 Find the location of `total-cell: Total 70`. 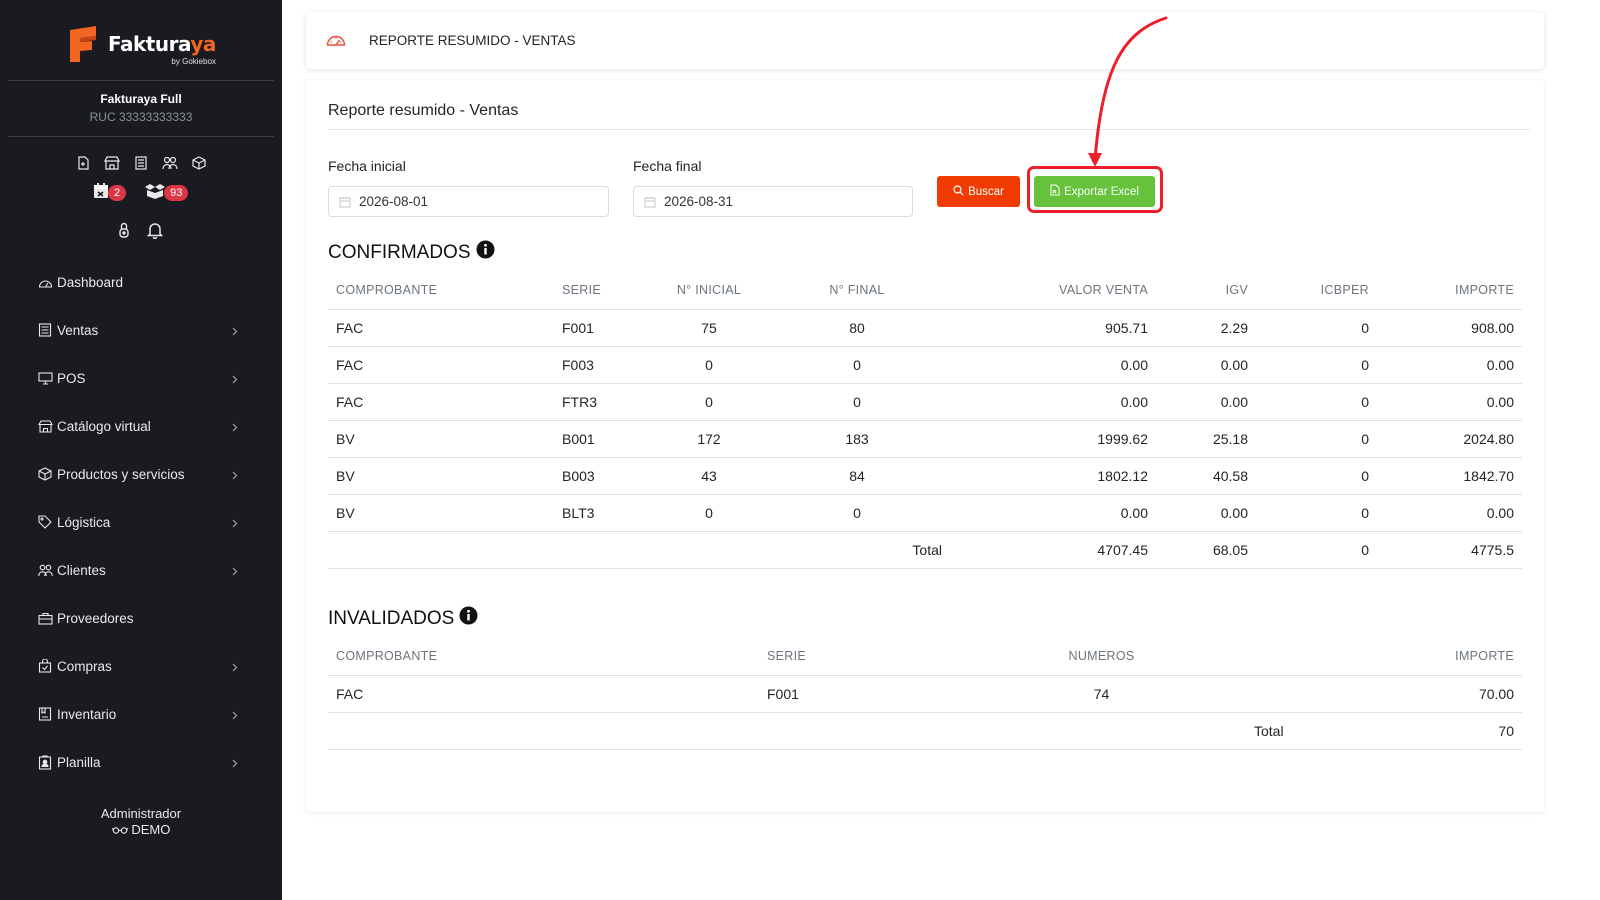

total-cell: Total 70 is located at coordinates (1363, 731).